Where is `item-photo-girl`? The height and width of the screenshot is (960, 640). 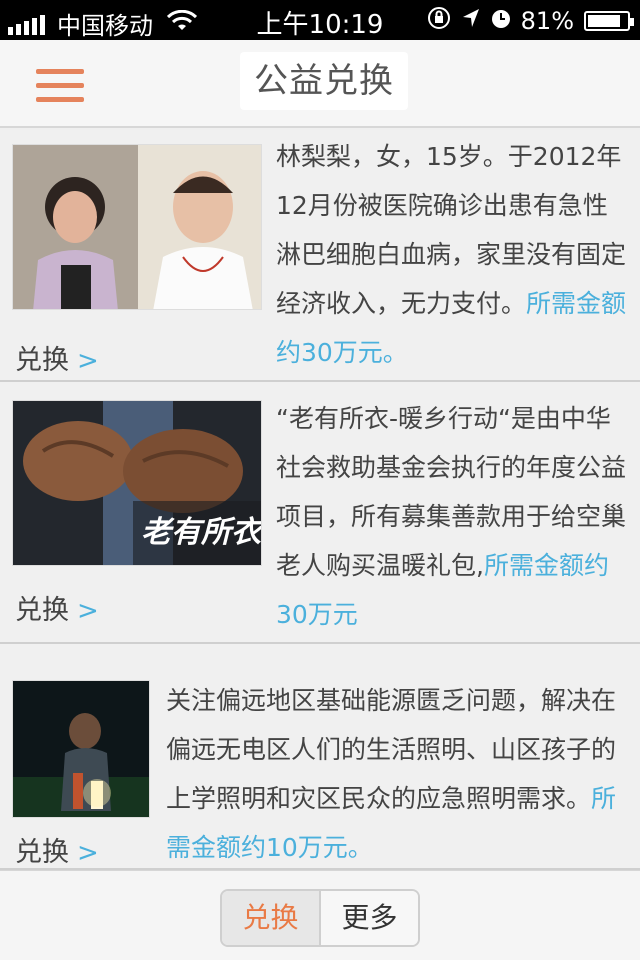
item-photo-girl is located at coordinates (137, 227).